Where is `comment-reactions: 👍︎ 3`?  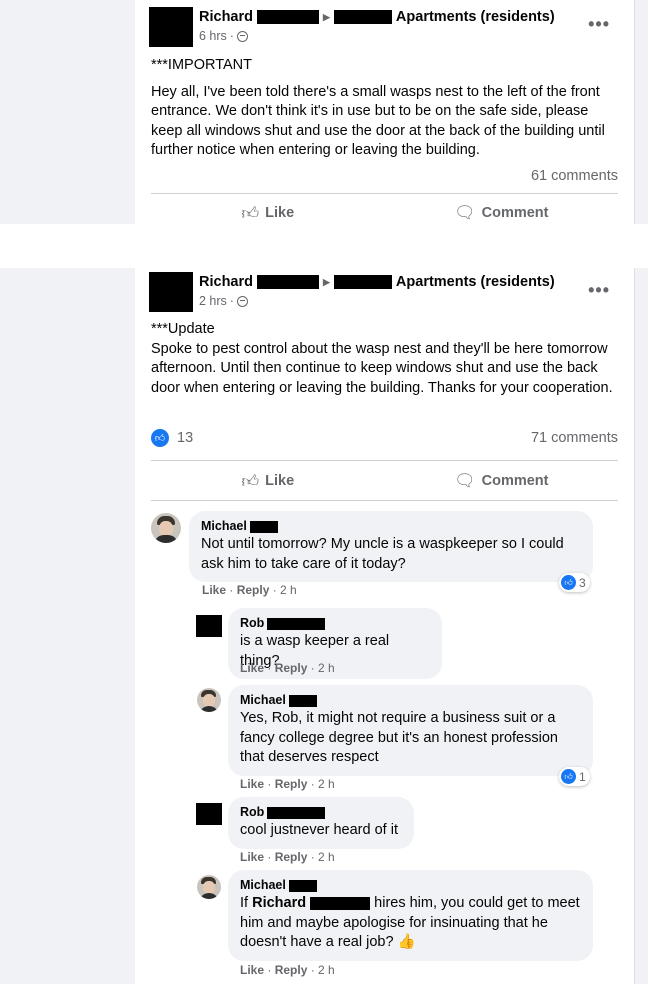
comment-reactions: 👍︎ 3 is located at coordinates (574, 582).